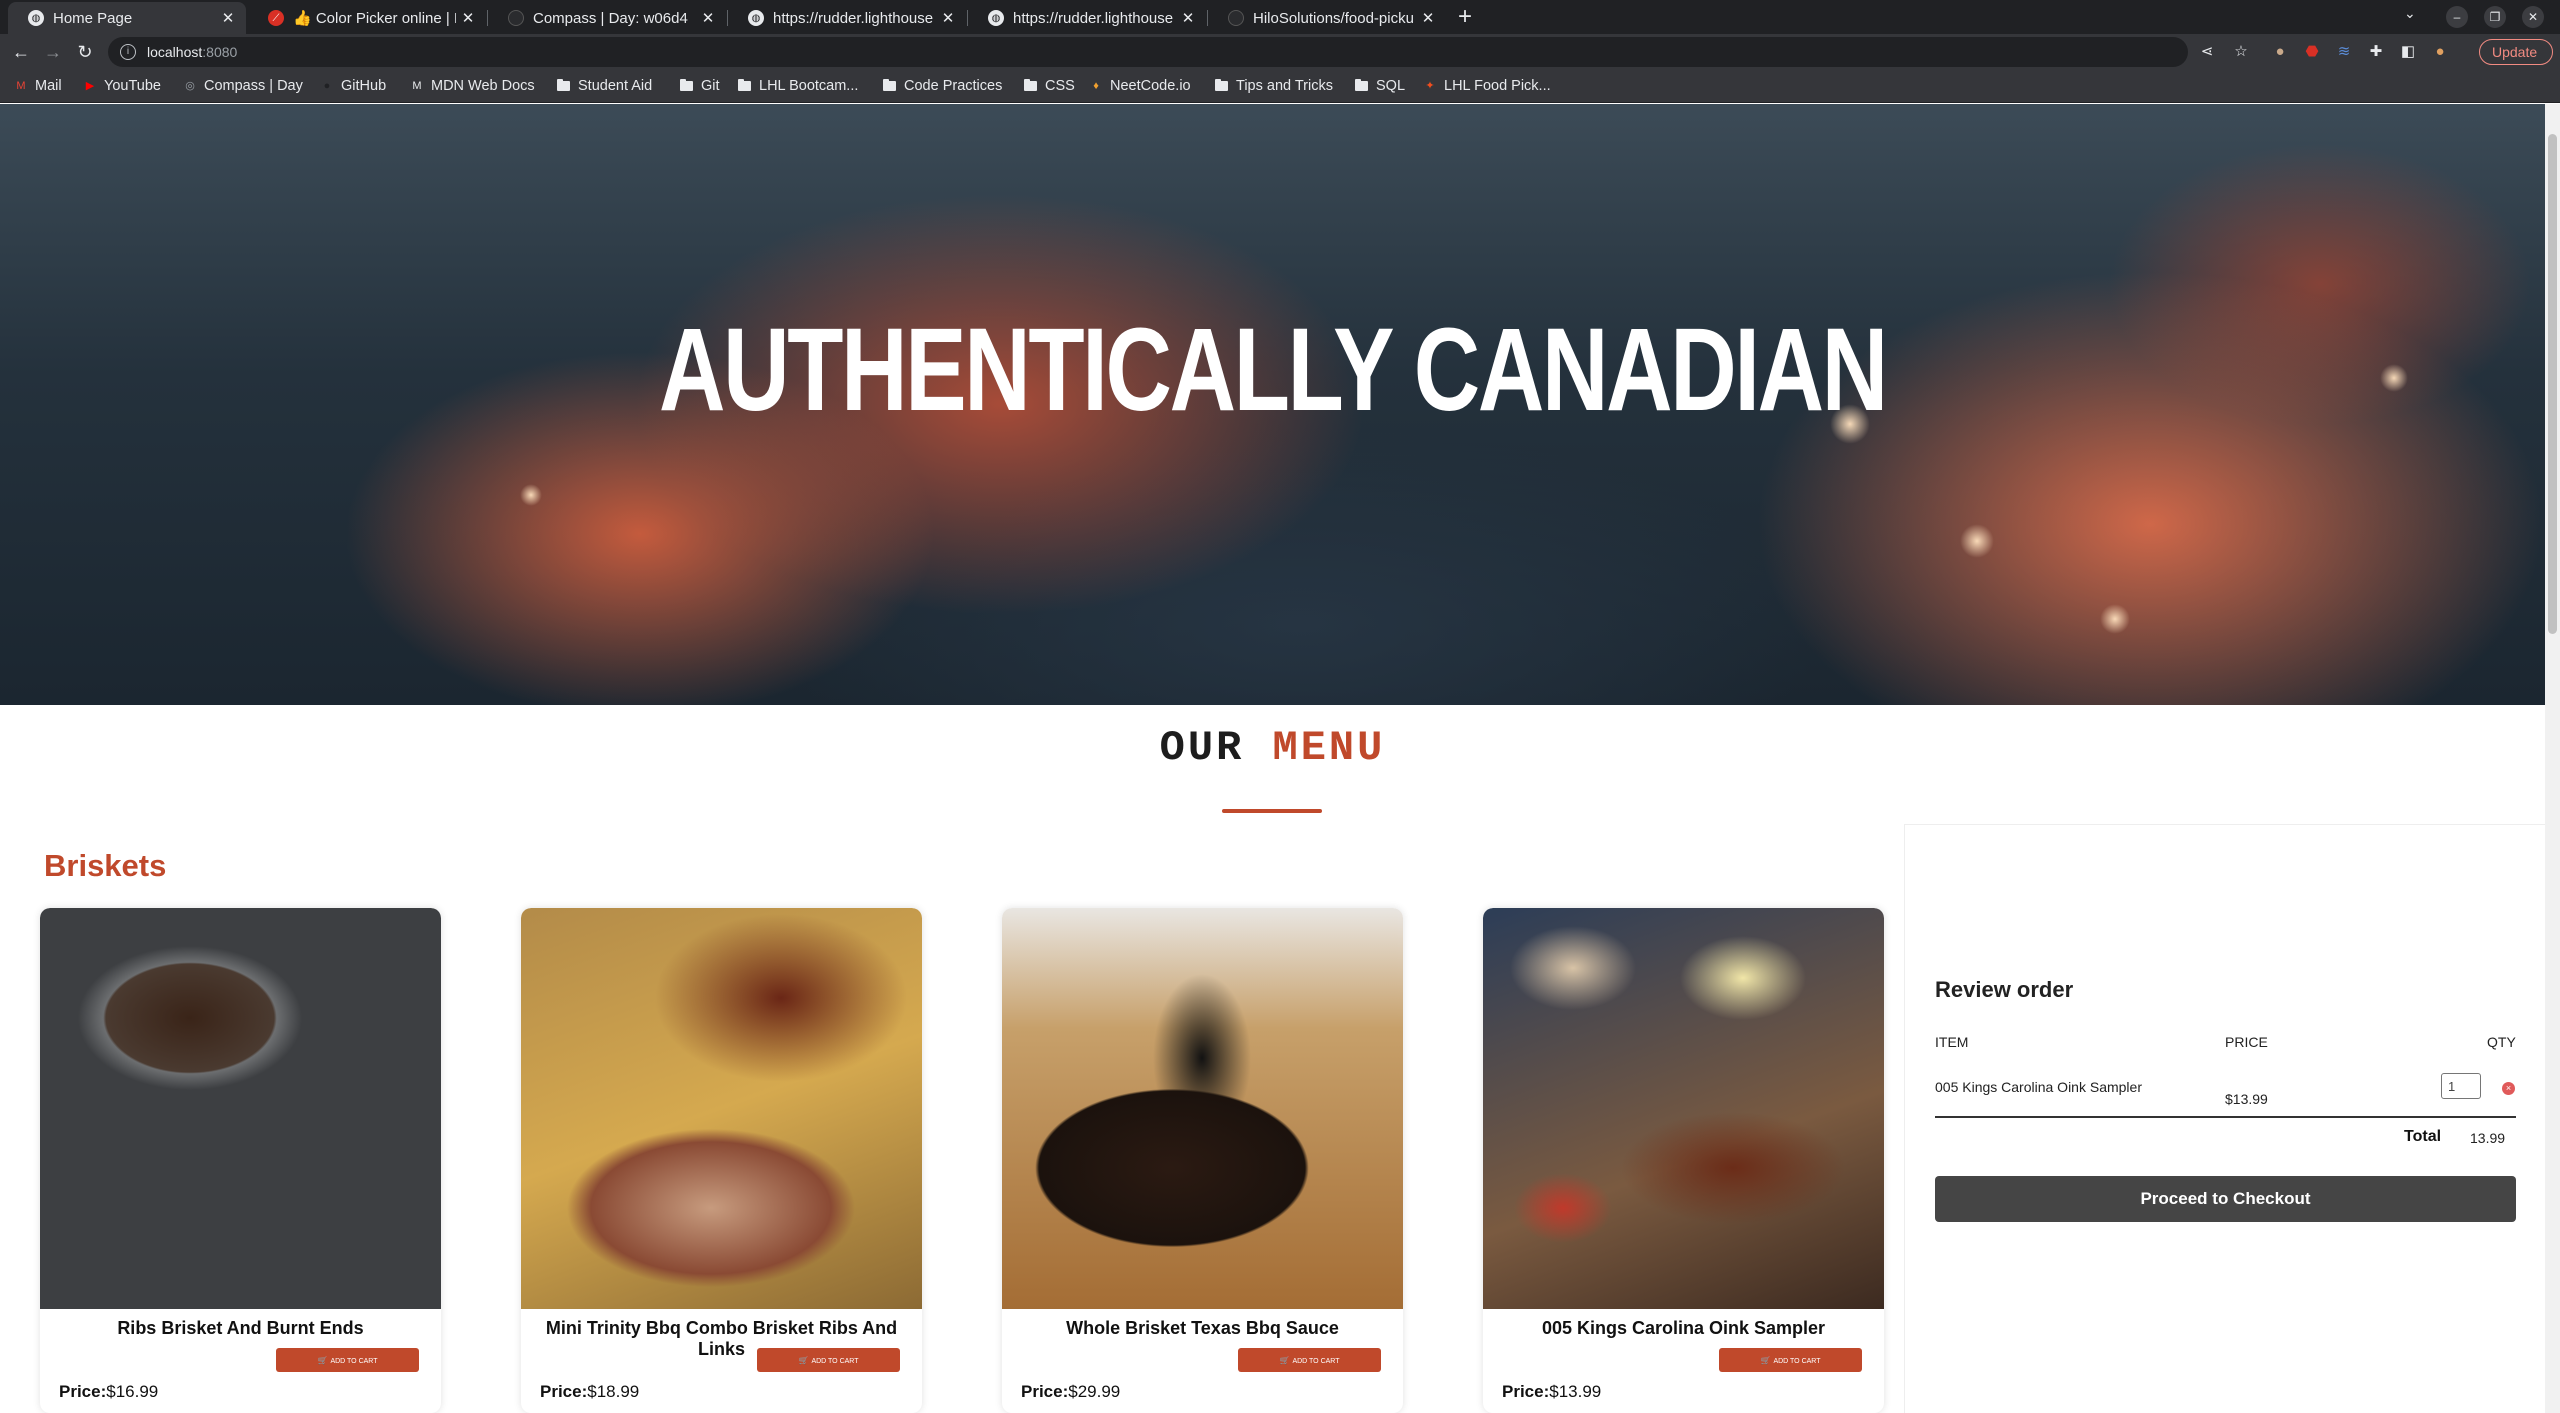 The width and height of the screenshot is (2560, 1413). What do you see at coordinates (1274, 86) in the screenshot?
I see `bookmark-tips-and-tricks: Tips and Tricks` at bounding box center [1274, 86].